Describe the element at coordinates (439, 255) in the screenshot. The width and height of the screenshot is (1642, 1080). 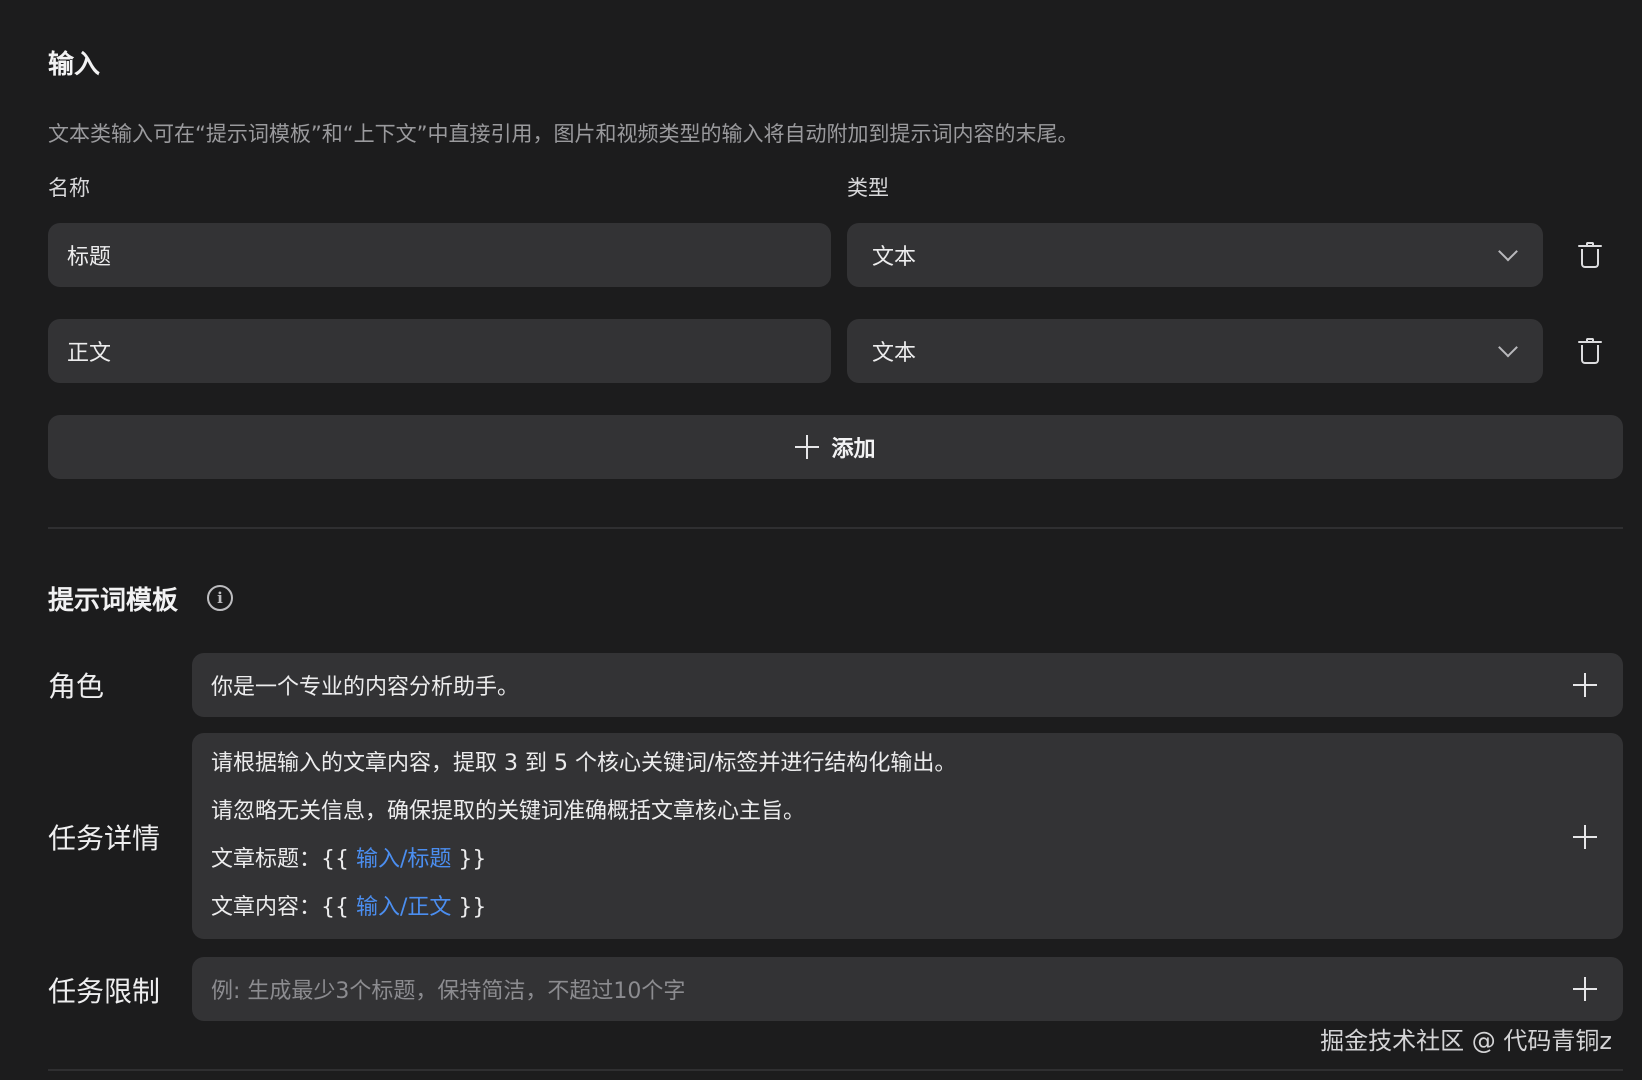
I see `input-name-field-1: 标题` at that location.